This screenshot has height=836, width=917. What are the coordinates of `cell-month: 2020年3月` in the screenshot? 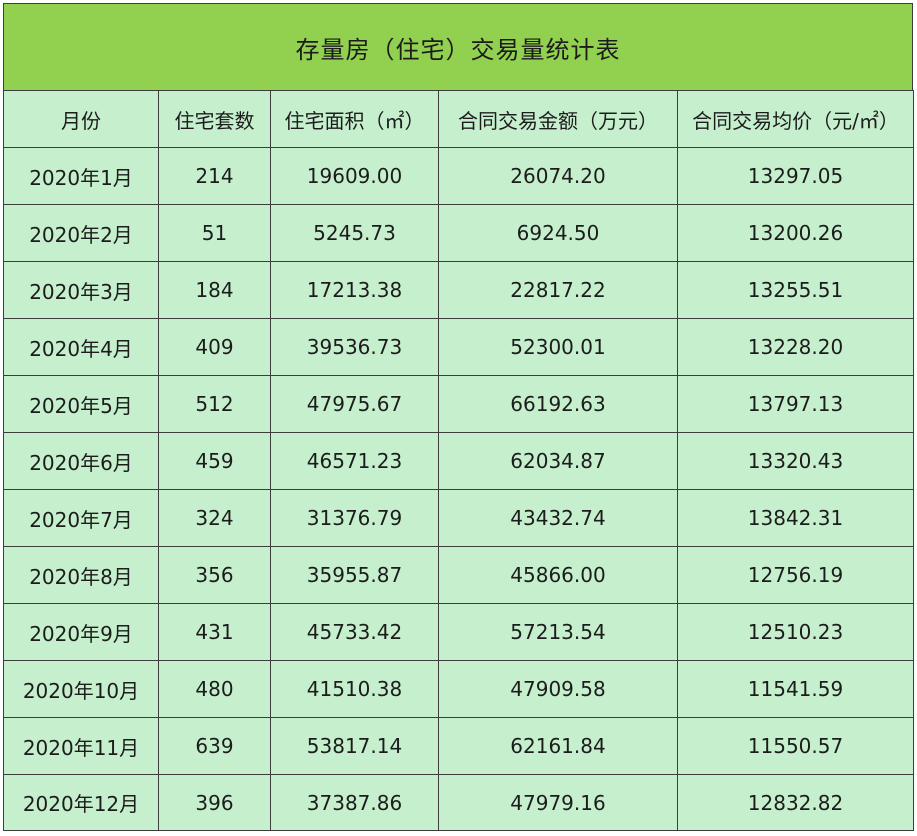 It's located at (81, 290).